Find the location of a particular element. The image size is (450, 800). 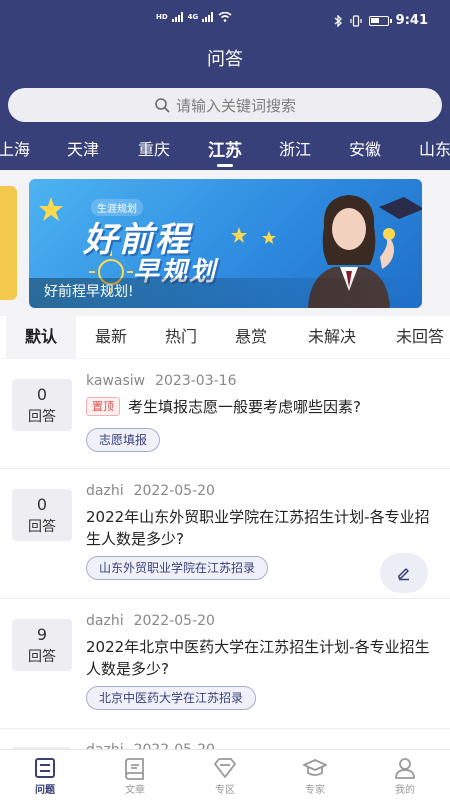

question-title: 置顶 考生填报志愿一般要考虑哪些因素? is located at coordinates (264, 407).